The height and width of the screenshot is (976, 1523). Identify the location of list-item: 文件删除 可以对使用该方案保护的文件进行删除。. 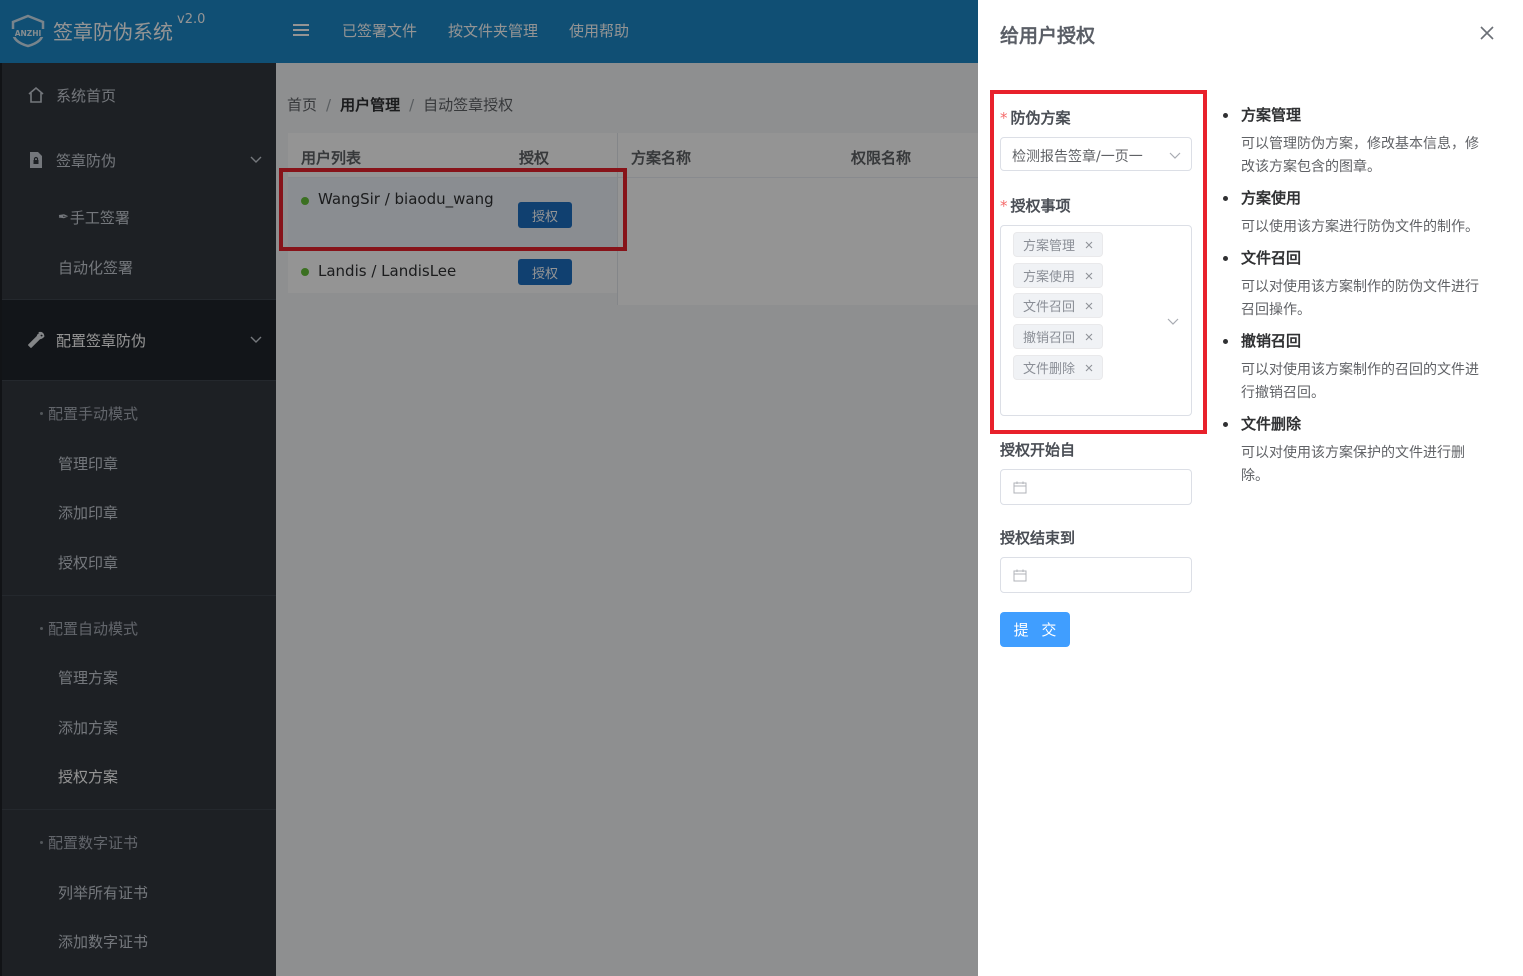
(1352, 450).